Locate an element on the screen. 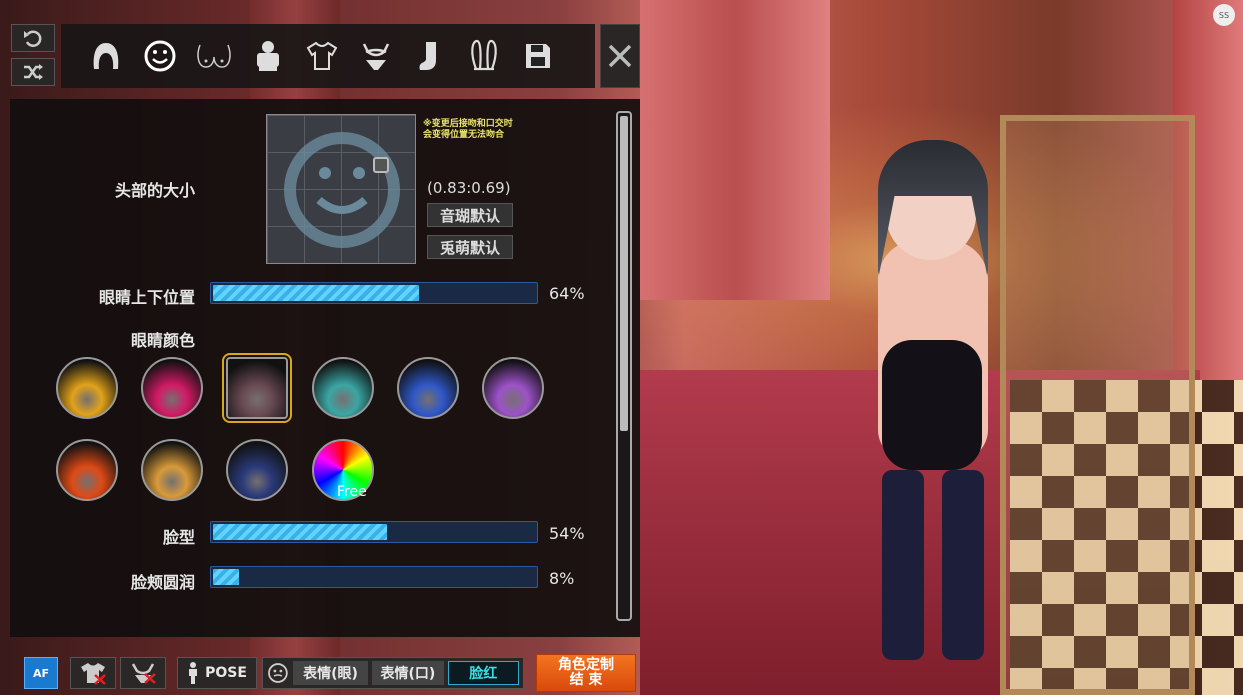 The image size is (1243, 695). tab-underwear is located at coordinates (376, 56).